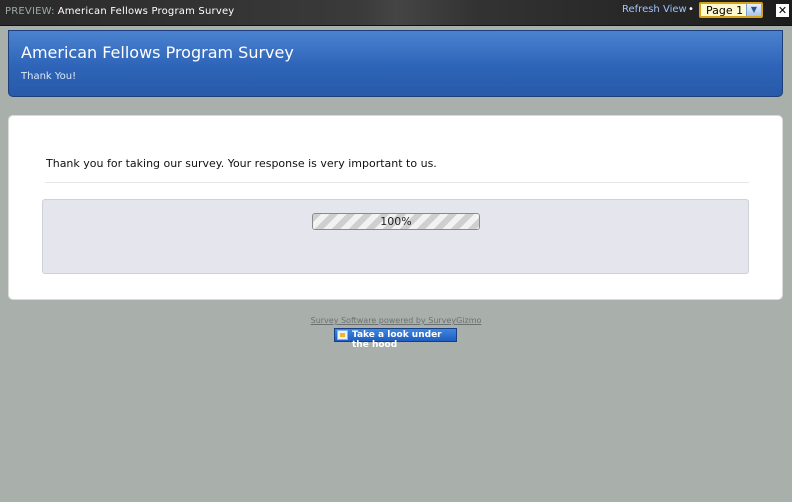 The height and width of the screenshot is (502, 792). I want to click on preview-label: PREVIEW:, so click(30, 11).